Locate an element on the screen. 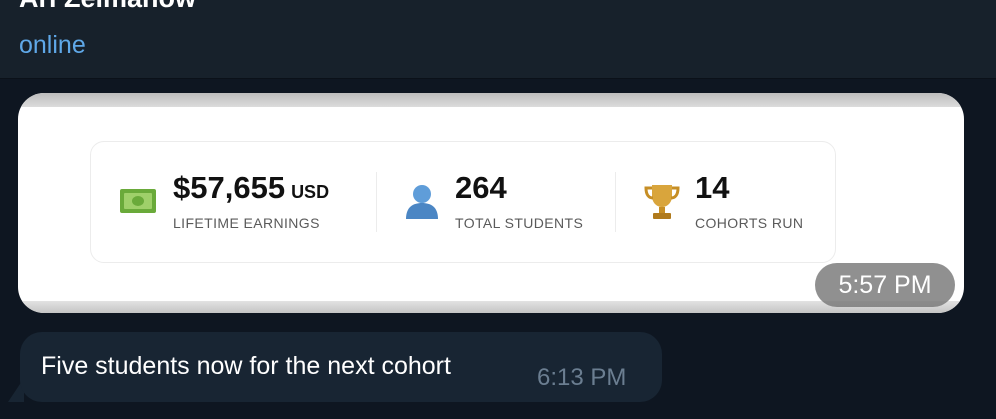 This screenshot has height=419, width=996. stat-label: COHORTS RUN is located at coordinates (749, 223).